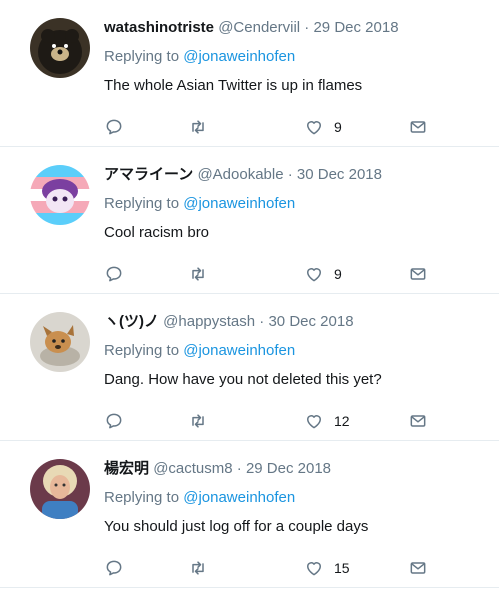  Describe the element at coordinates (269, 421) in the screenshot. I see `tweet-actions: 12` at that location.